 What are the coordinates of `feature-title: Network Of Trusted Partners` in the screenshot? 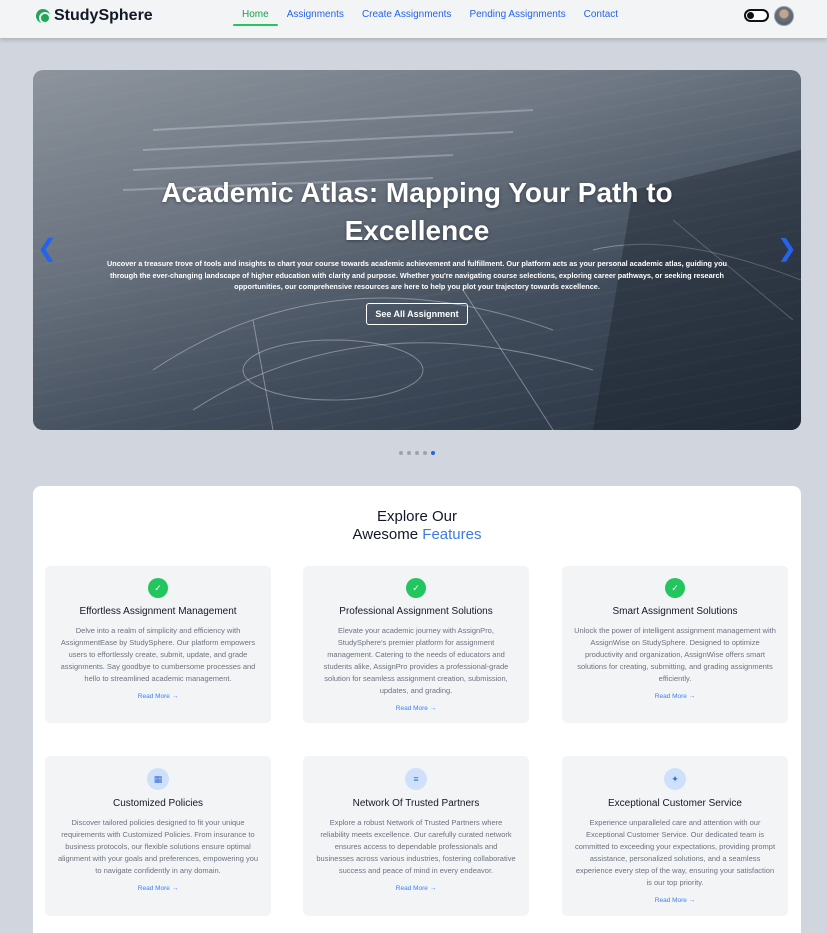 It's located at (416, 803).